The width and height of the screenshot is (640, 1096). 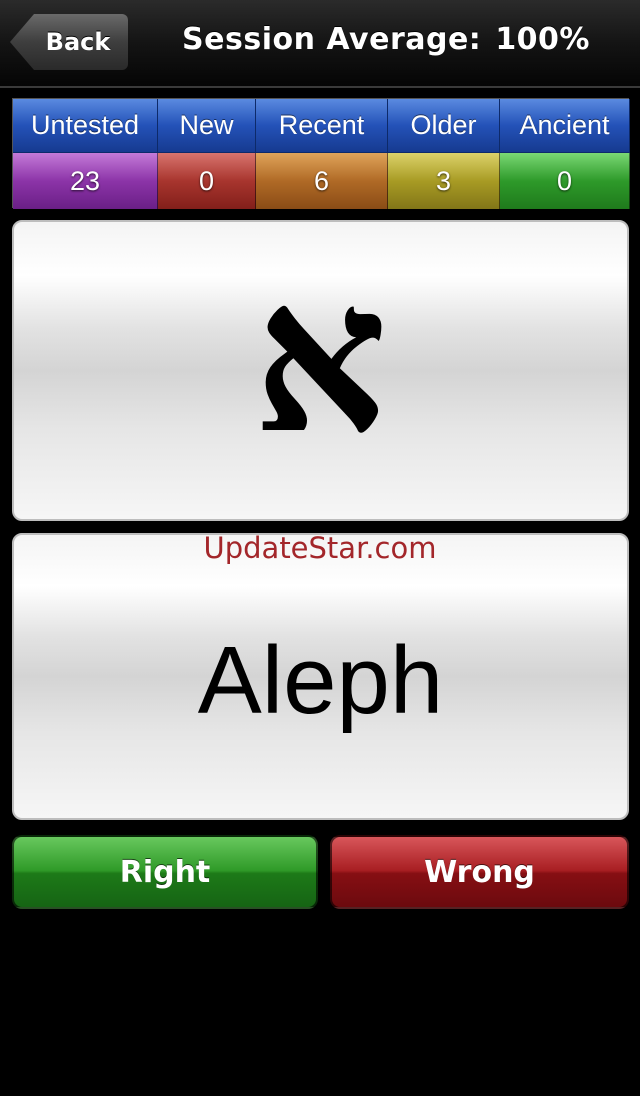 What do you see at coordinates (207, 126) in the screenshot?
I see `stat-header-new: New` at bounding box center [207, 126].